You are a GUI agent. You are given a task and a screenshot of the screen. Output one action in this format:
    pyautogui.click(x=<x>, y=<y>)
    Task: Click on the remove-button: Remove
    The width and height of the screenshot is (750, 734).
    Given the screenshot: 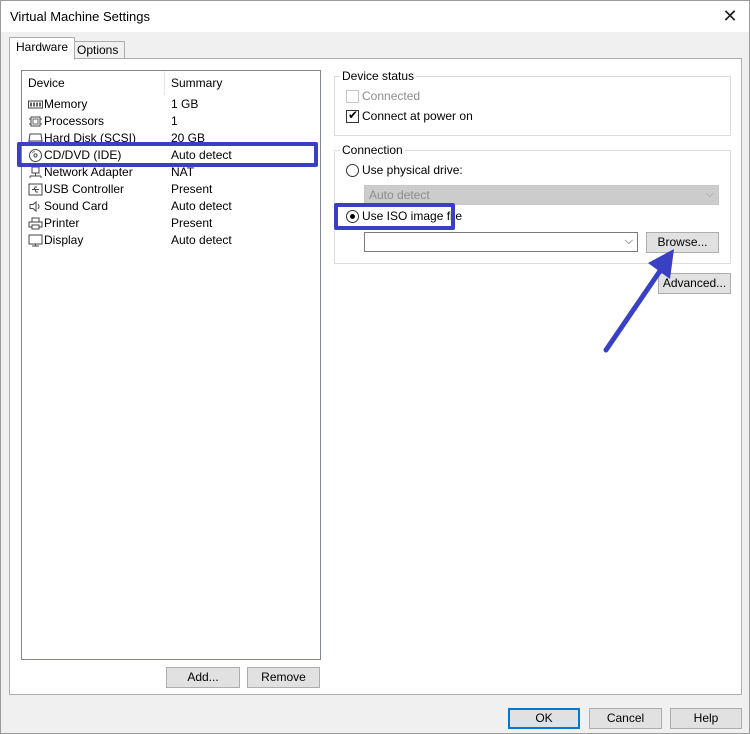 What is the action you would take?
    pyautogui.click(x=283, y=677)
    